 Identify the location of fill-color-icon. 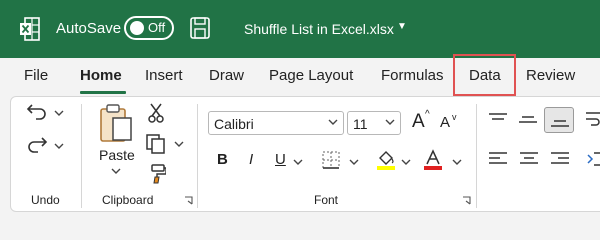
(386, 160).